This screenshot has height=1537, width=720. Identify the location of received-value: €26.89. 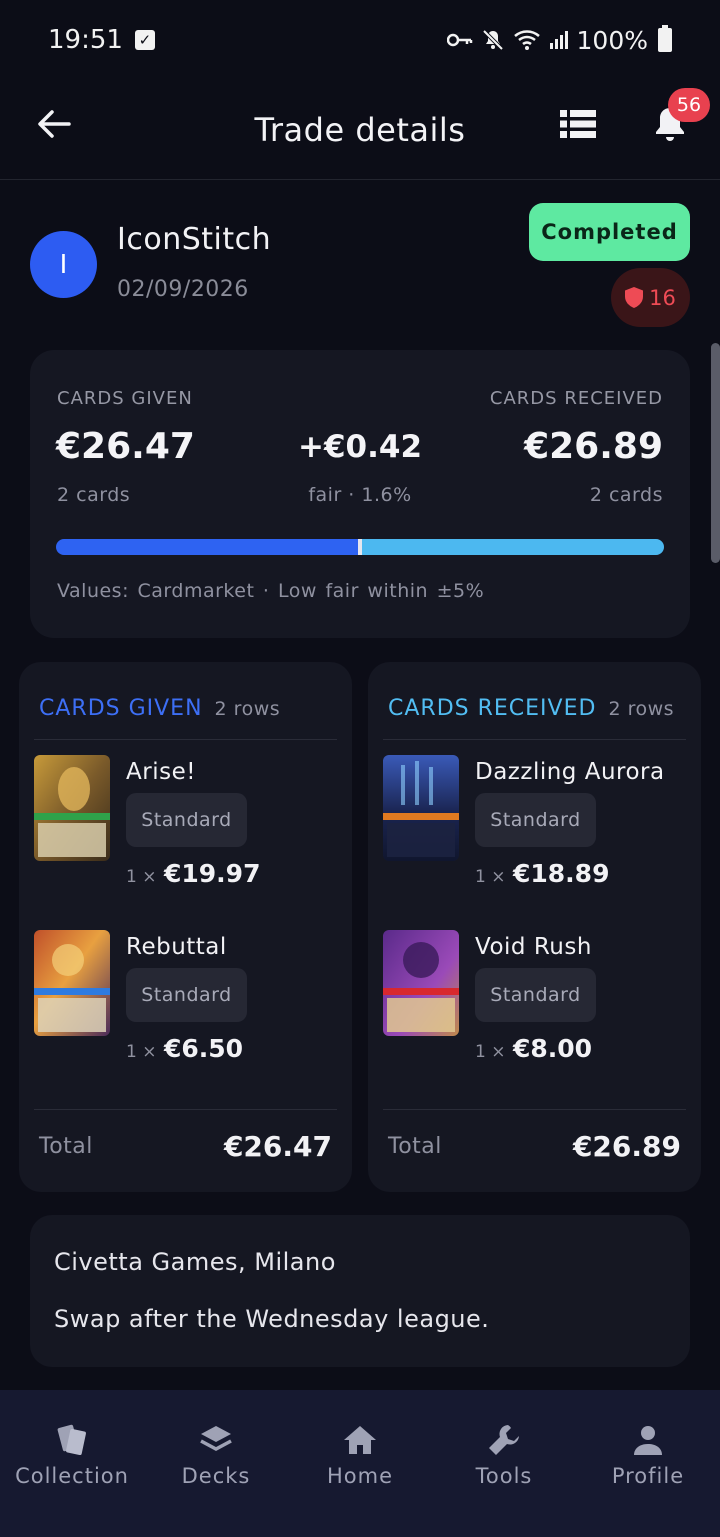
(593, 446).